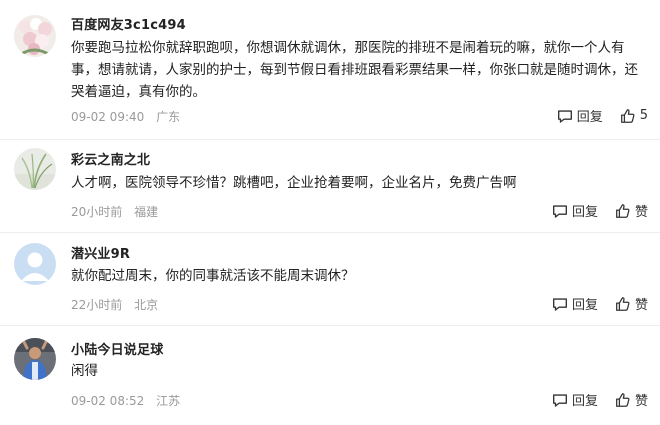 The width and height of the screenshot is (660, 425). Describe the element at coordinates (117, 348) in the screenshot. I see `username: 小陆今日说足球` at that location.